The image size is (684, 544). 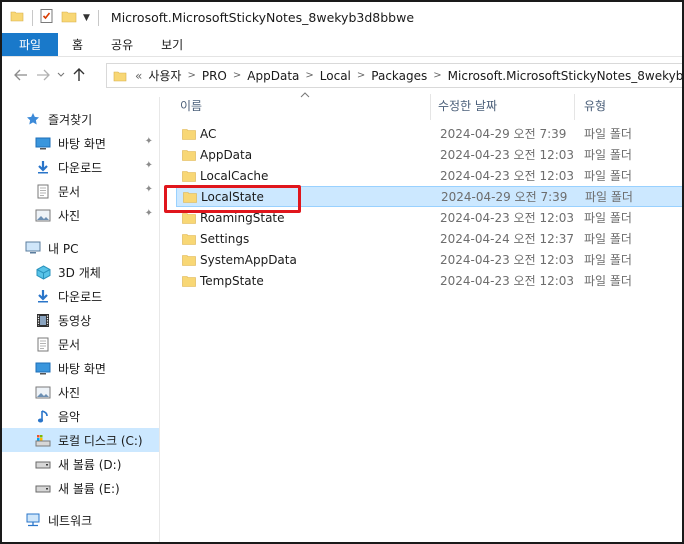 What do you see at coordinates (69, 17) in the screenshot?
I see `new-folder-icon` at bounding box center [69, 17].